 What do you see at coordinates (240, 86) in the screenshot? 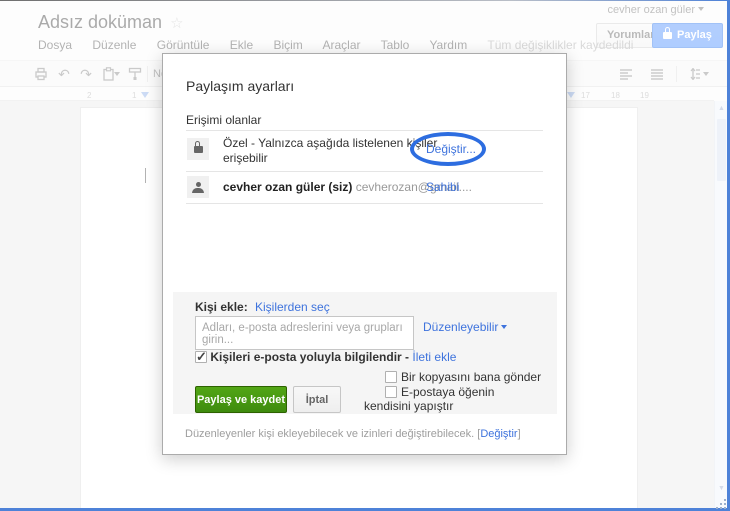
I see `dialog-title: Paylaşım ayarları` at bounding box center [240, 86].